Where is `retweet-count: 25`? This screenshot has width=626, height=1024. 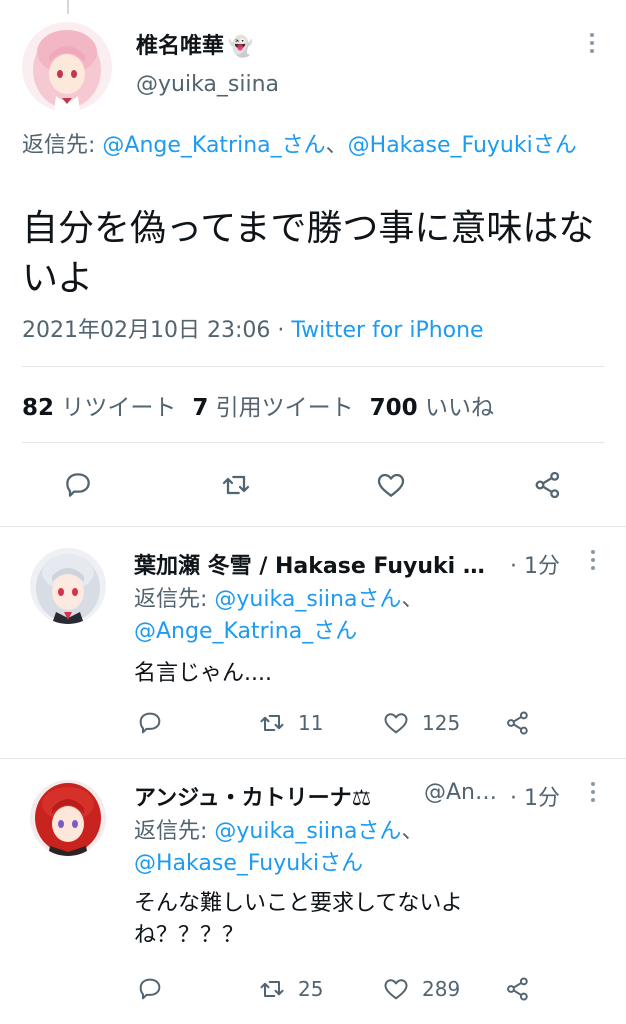 retweet-count: 25 is located at coordinates (311, 989).